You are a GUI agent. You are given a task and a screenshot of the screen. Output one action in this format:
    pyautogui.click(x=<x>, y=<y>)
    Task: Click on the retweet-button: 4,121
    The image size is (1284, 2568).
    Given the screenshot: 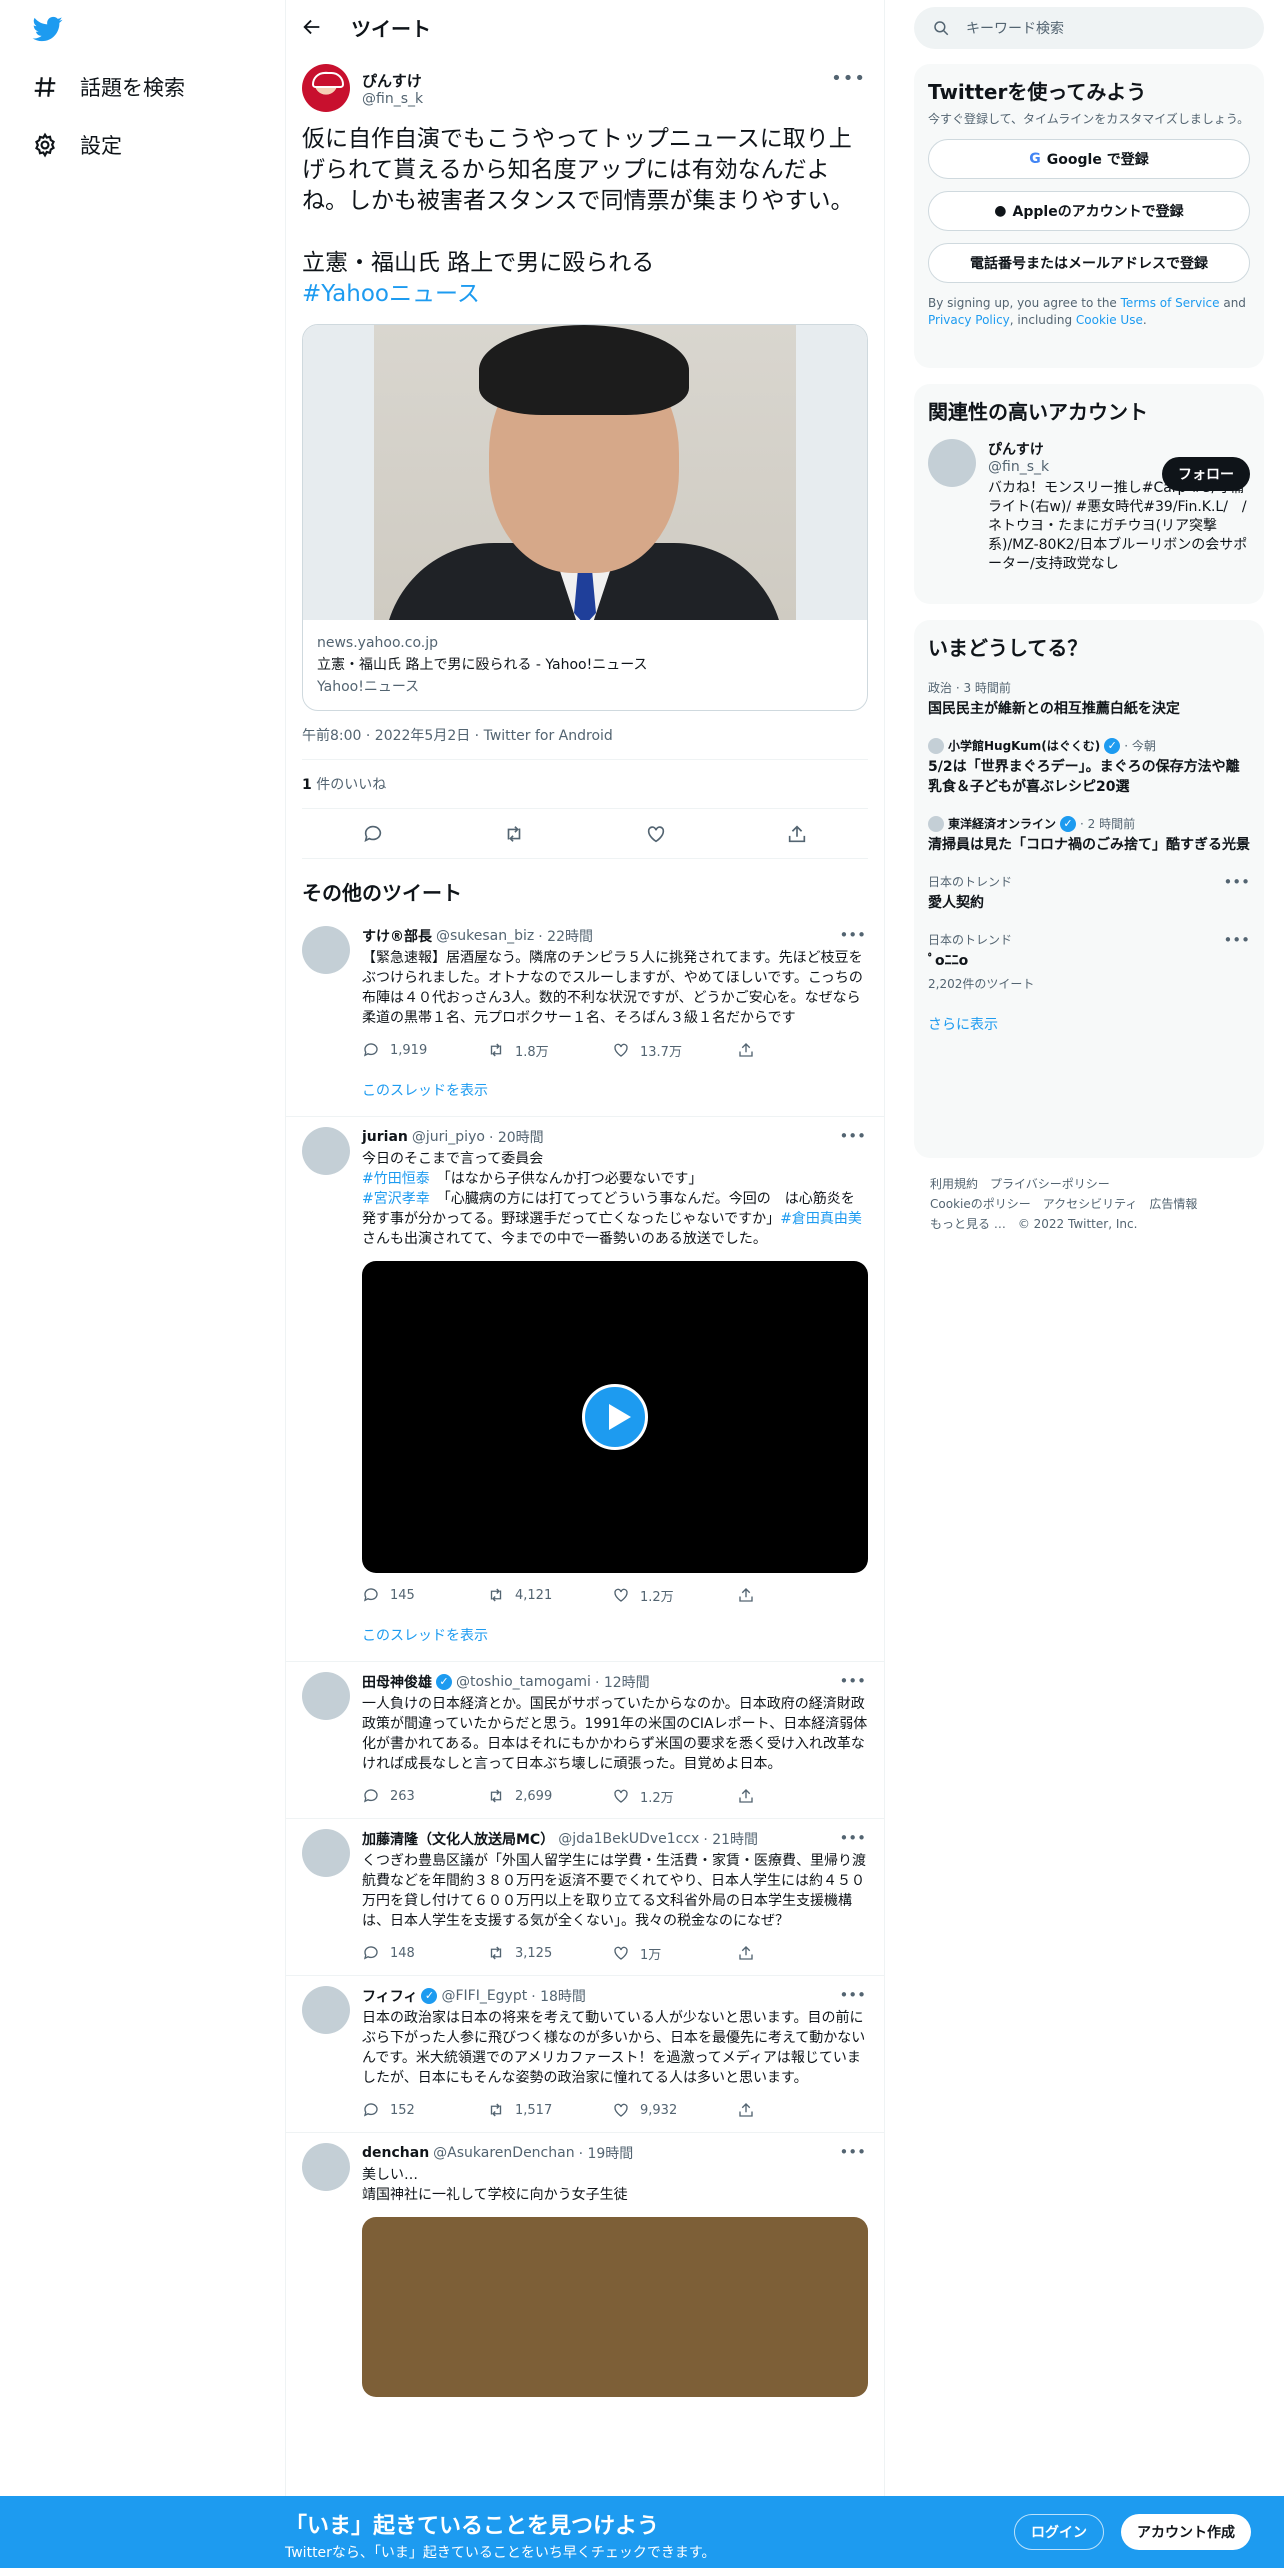 What is the action you would take?
    pyautogui.click(x=549, y=1595)
    